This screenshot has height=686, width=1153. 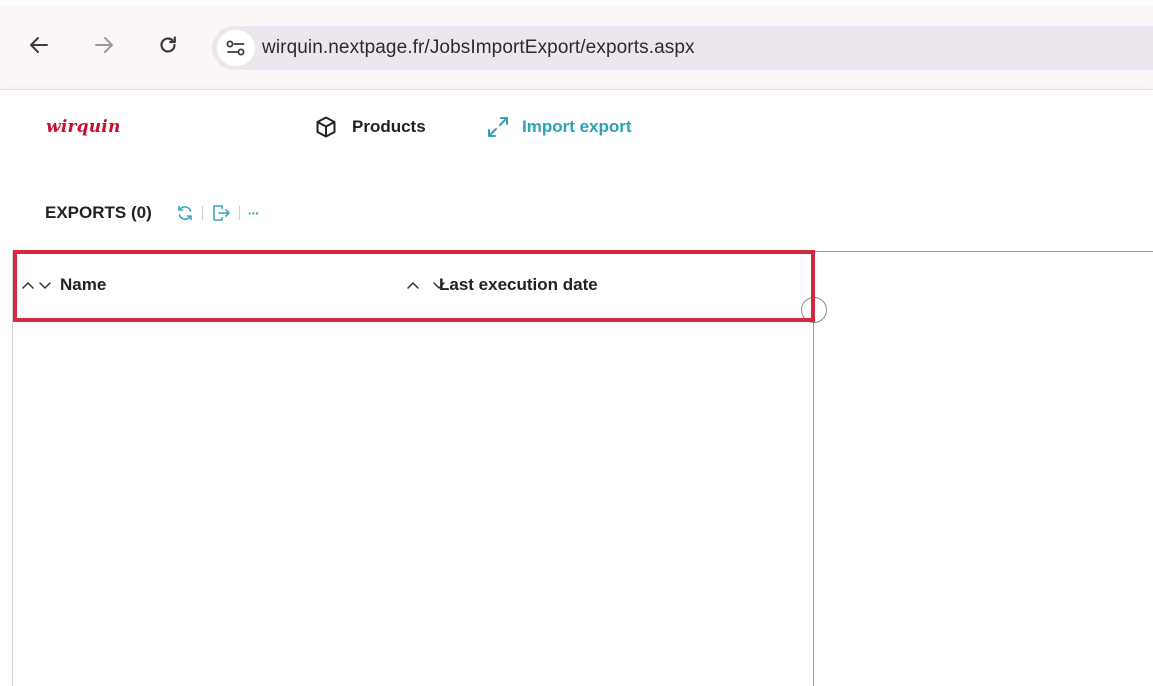 I want to click on nav-products: Products, so click(x=370, y=127).